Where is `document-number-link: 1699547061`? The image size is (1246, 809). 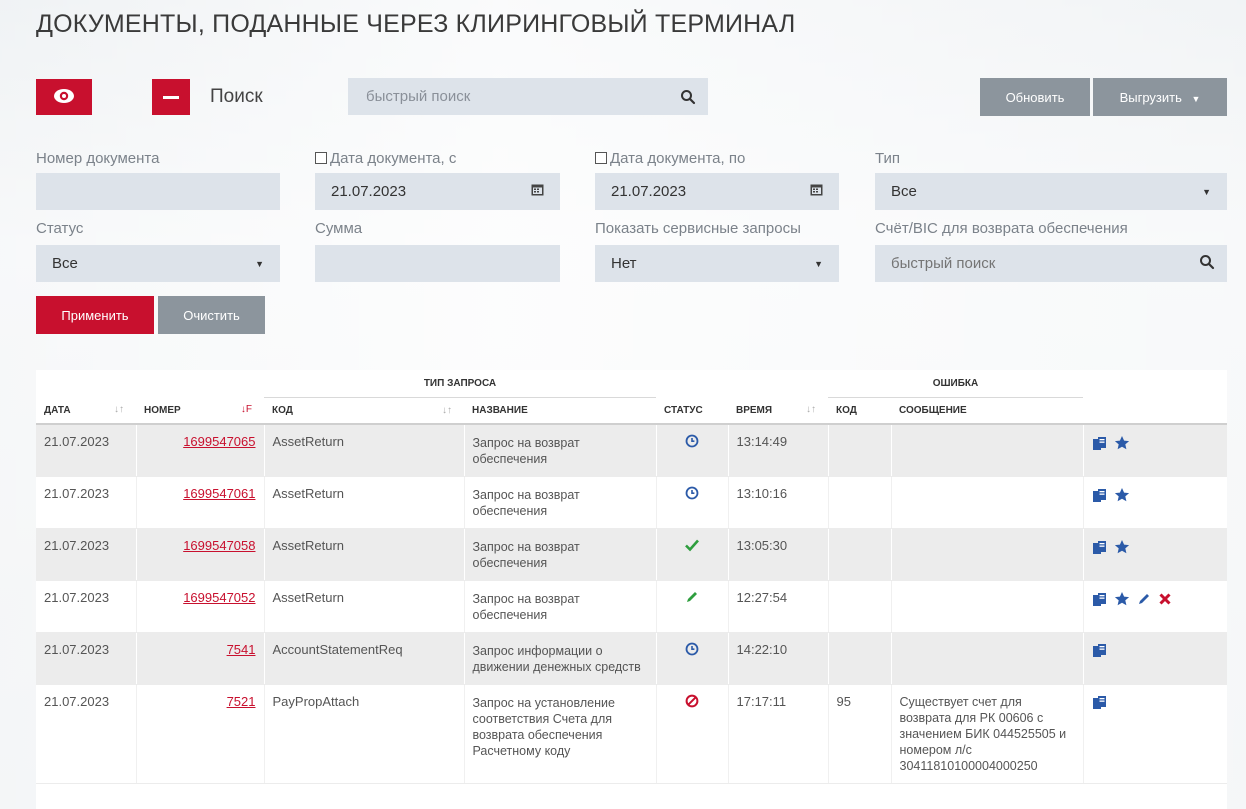 document-number-link: 1699547061 is located at coordinates (219, 493).